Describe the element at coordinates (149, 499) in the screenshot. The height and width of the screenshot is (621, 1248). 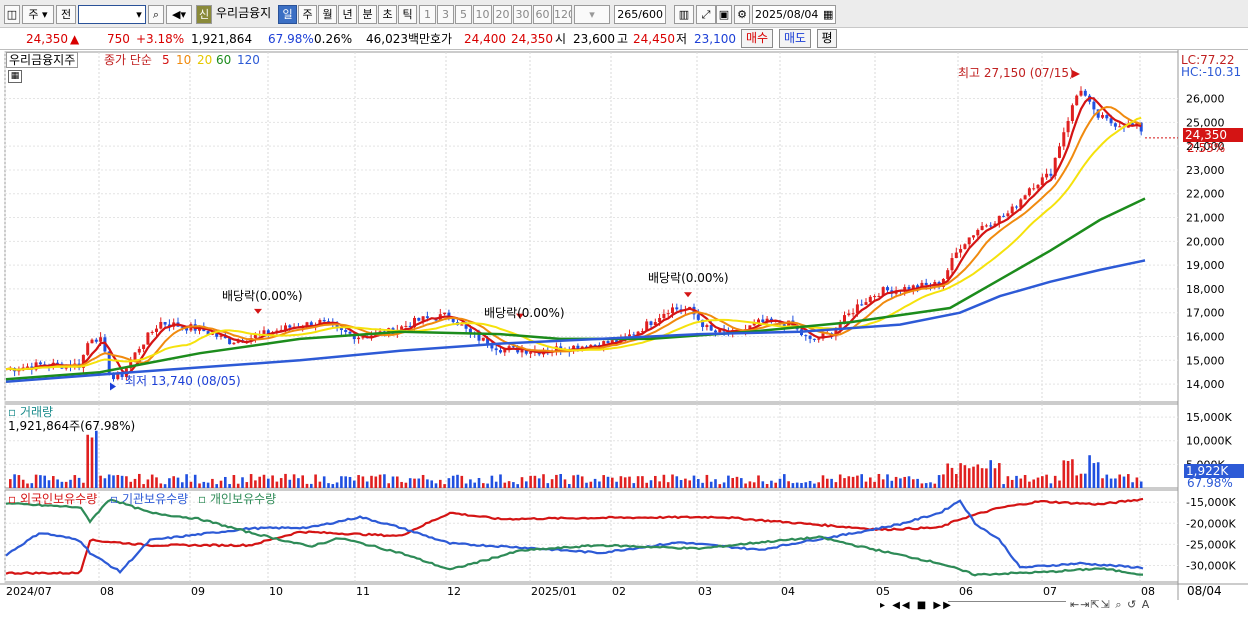
I see `legend-institution: ▫ 기관보유수량` at that location.